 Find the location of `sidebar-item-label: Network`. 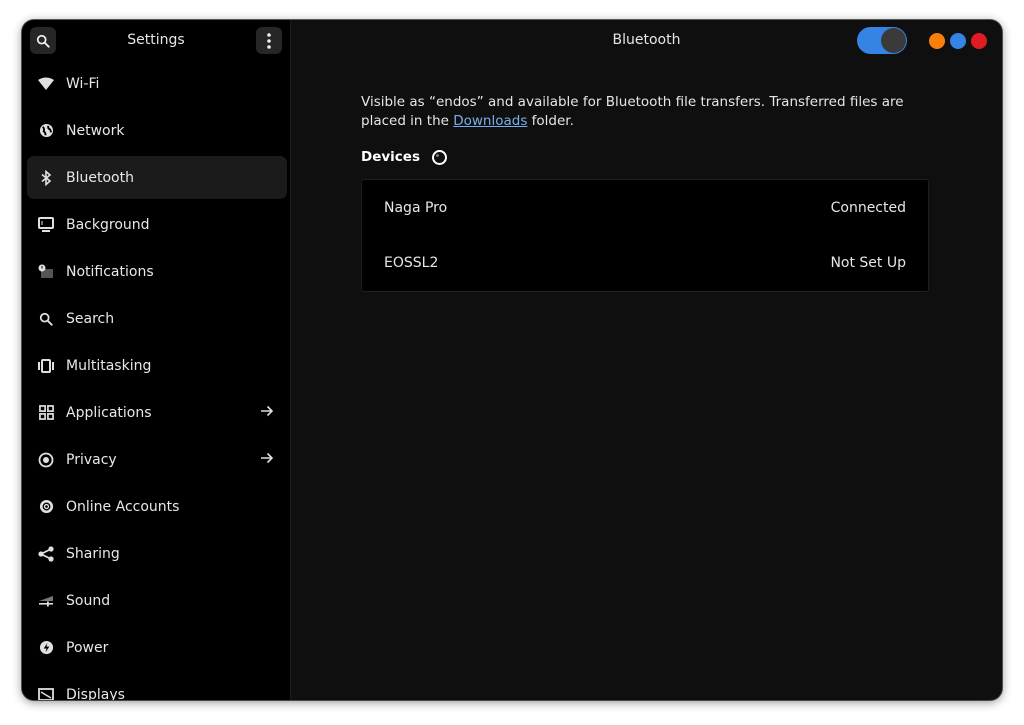

sidebar-item-label: Network is located at coordinates (95, 130).